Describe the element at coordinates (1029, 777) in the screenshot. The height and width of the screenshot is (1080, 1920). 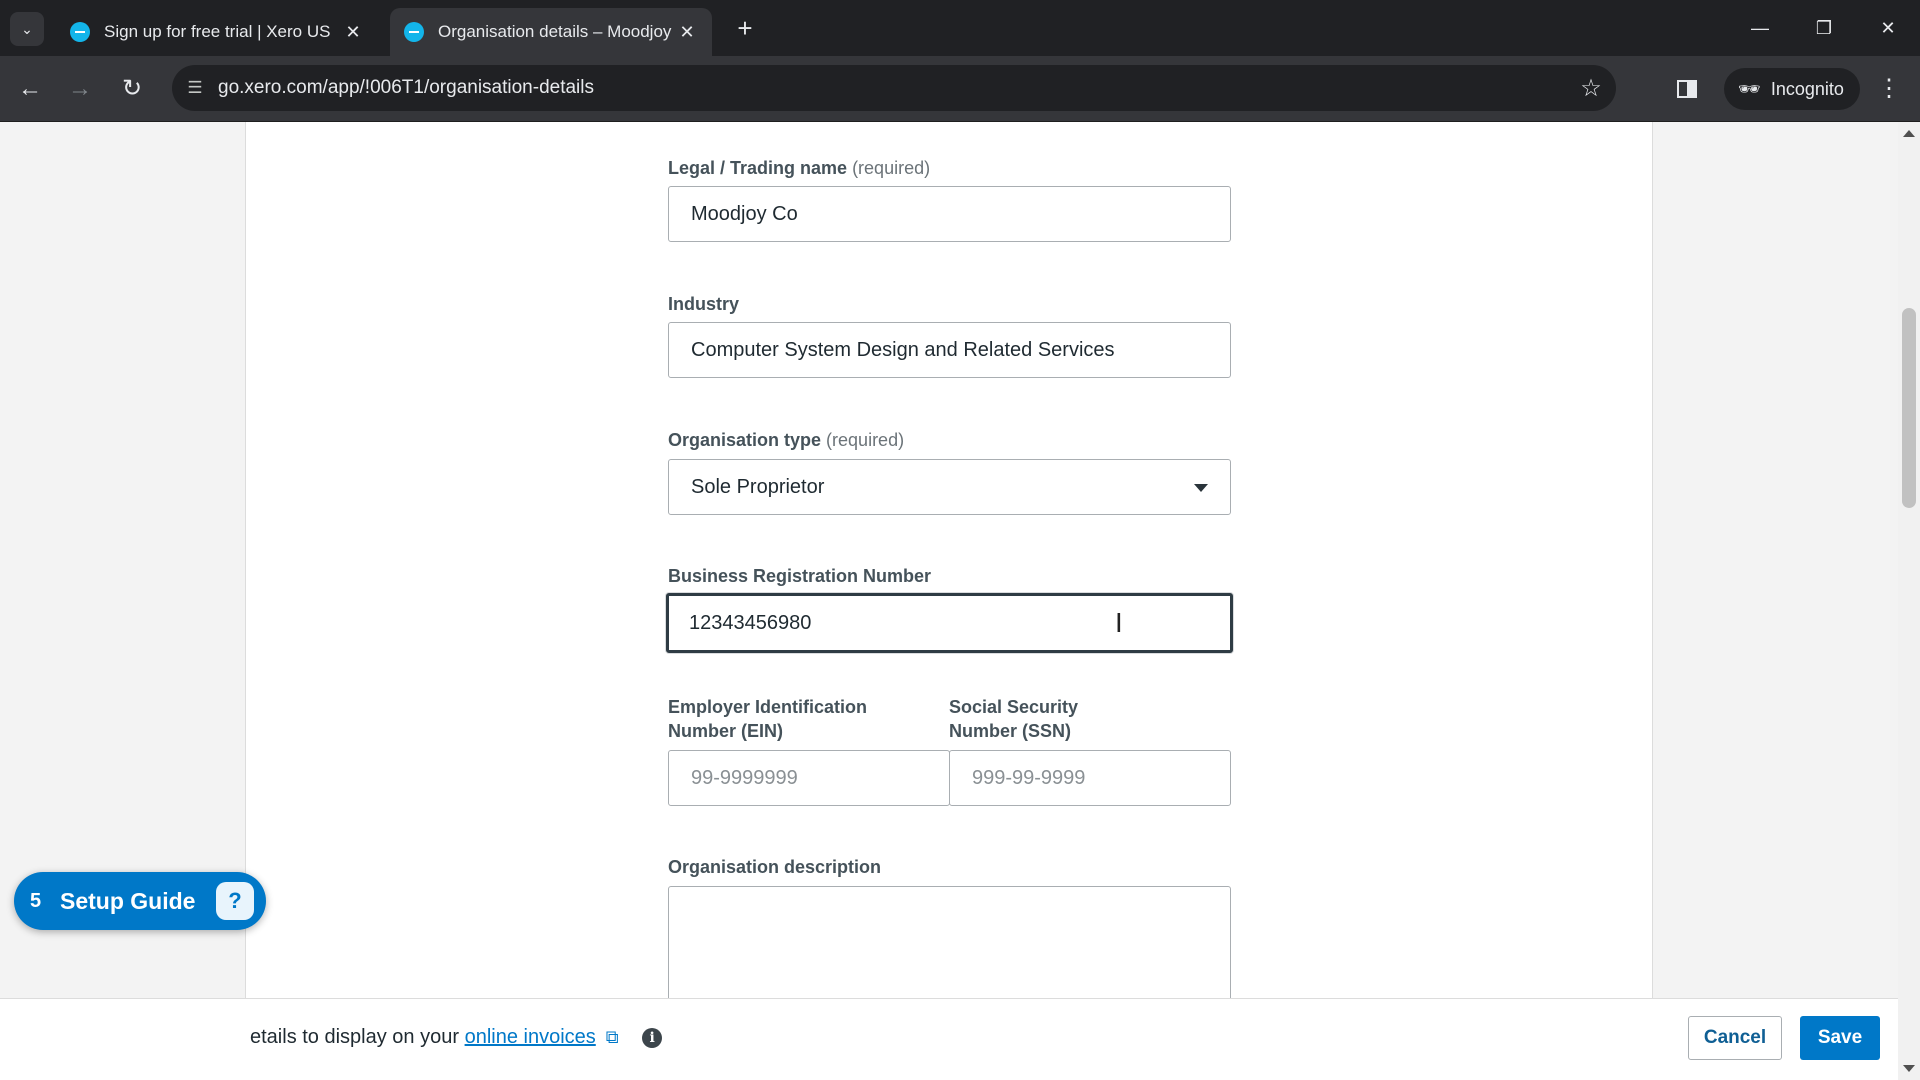
I see `ssn-placeholder: 999-99-9999` at that location.